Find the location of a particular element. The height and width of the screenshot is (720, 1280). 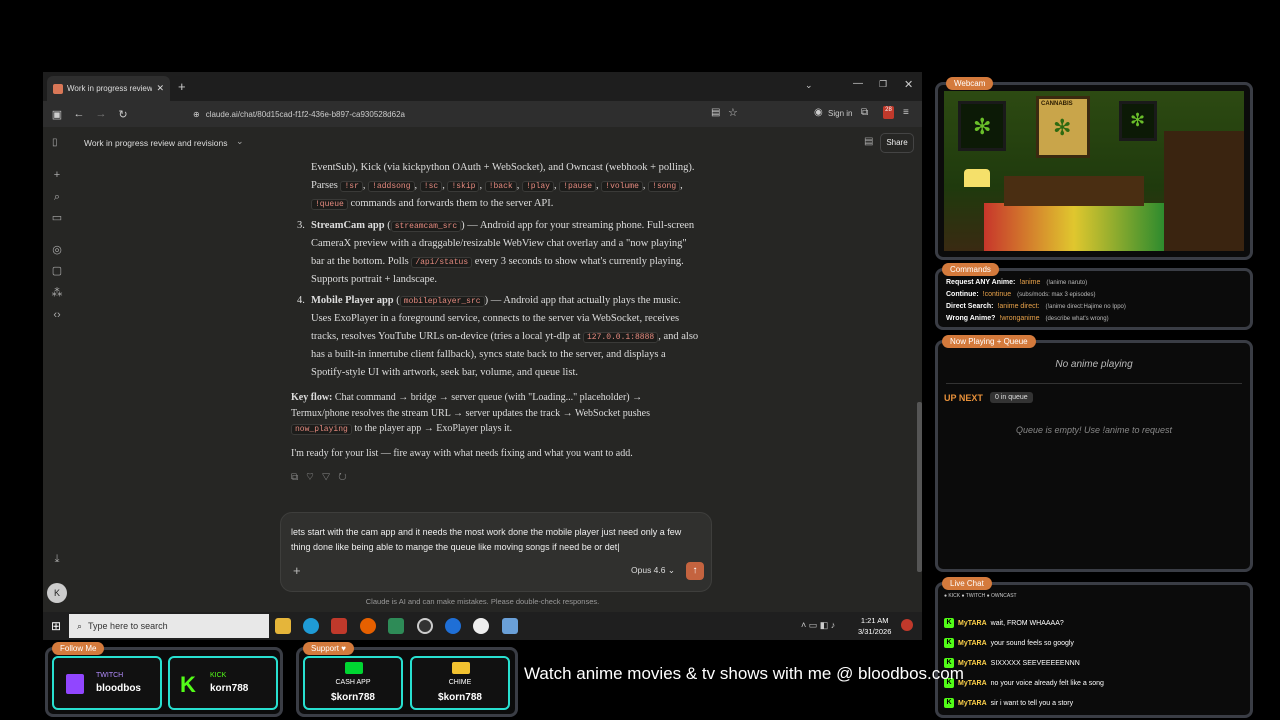

back-icon: ← is located at coordinates (79, 114).